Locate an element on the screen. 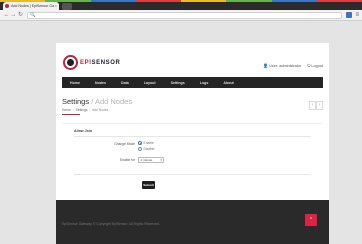 This screenshot has width=362, height=244. radio-disable-control is located at coordinates (140, 149).